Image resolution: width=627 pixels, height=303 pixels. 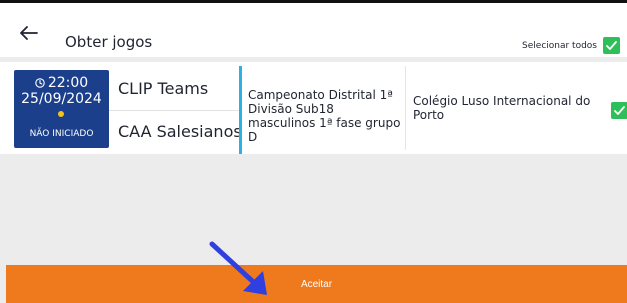 I want to click on select-all-toggle: Selecionar todos, so click(x=571, y=45).